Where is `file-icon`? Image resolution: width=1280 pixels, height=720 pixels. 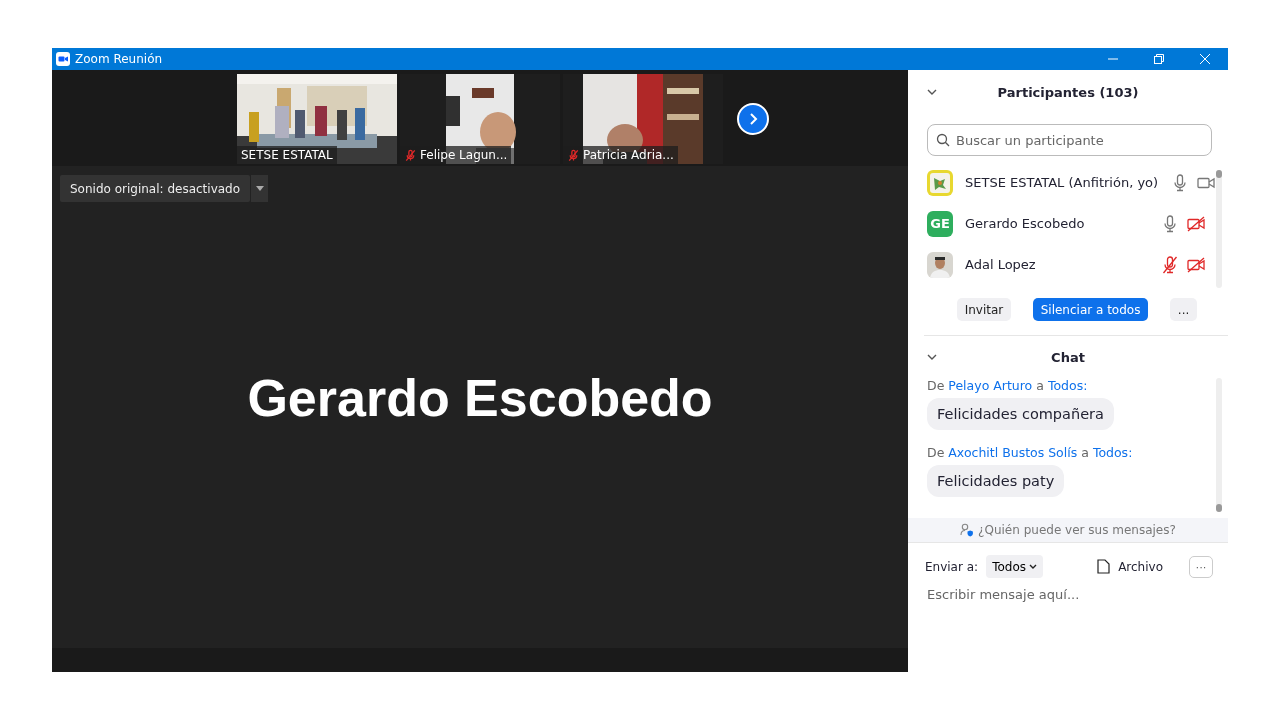
file-icon is located at coordinates (1104, 566).